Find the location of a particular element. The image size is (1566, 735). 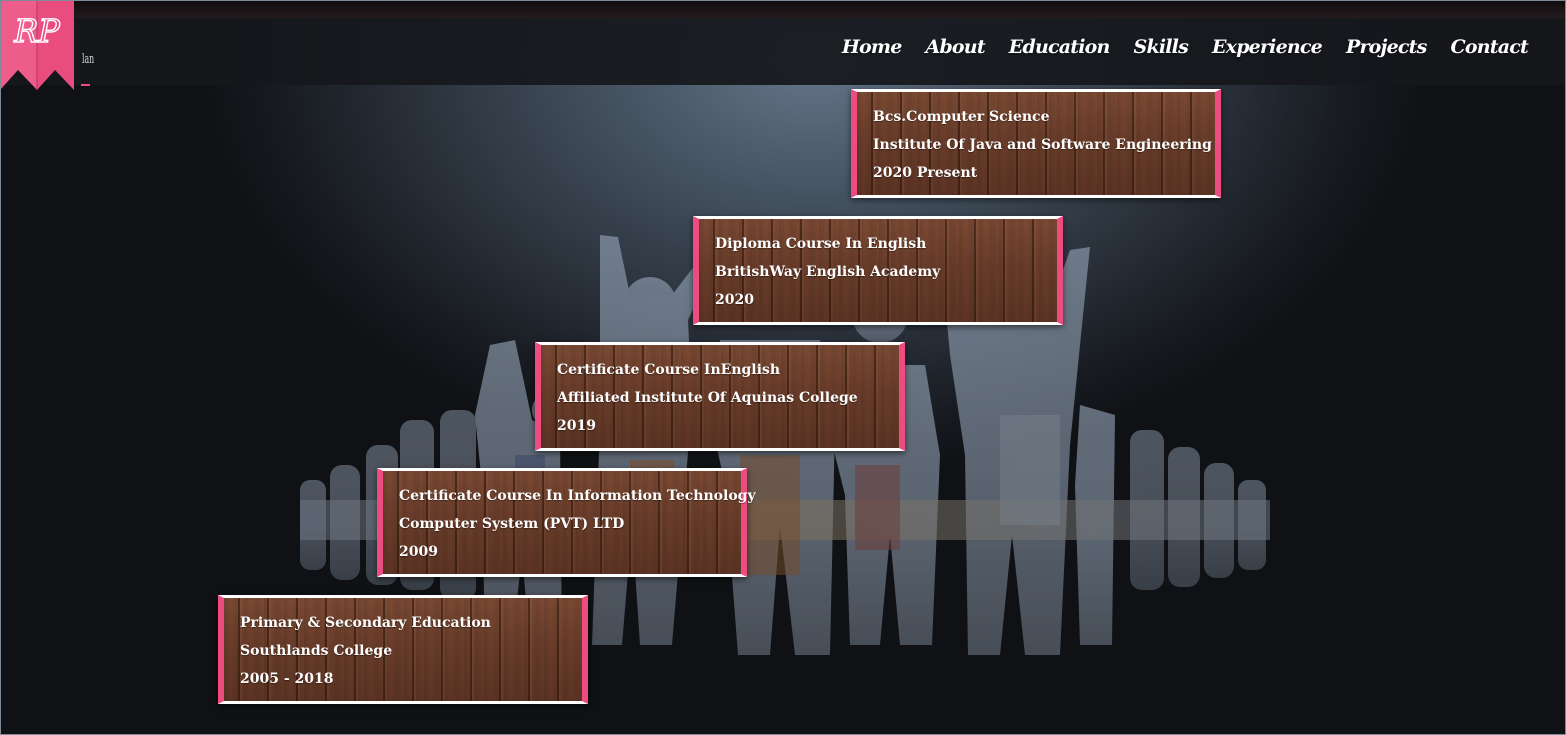

card-institute: Computer System (PVT) LTD is located at coordinates (512, 524).